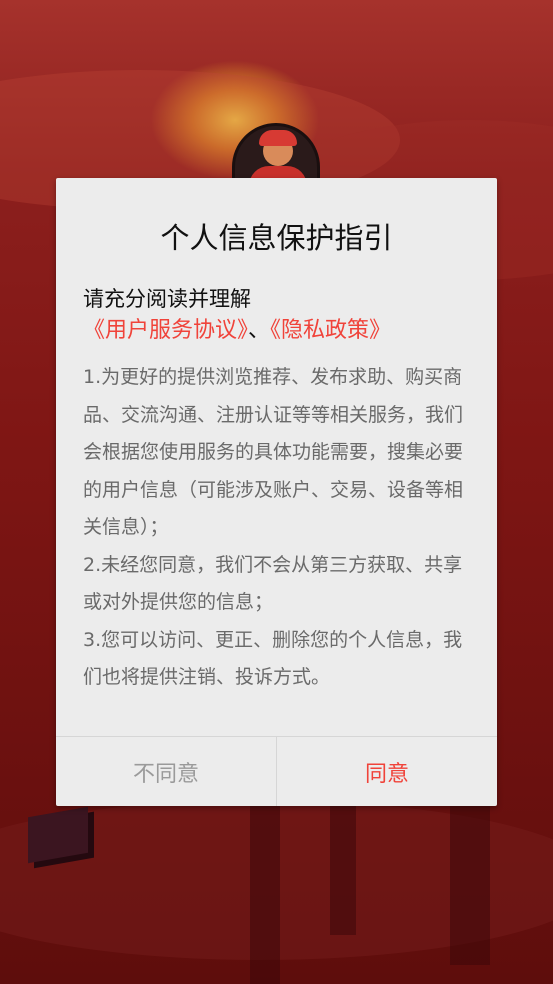  I want to click on intro-text: 请充分阅读并理解, so click(167, 299).